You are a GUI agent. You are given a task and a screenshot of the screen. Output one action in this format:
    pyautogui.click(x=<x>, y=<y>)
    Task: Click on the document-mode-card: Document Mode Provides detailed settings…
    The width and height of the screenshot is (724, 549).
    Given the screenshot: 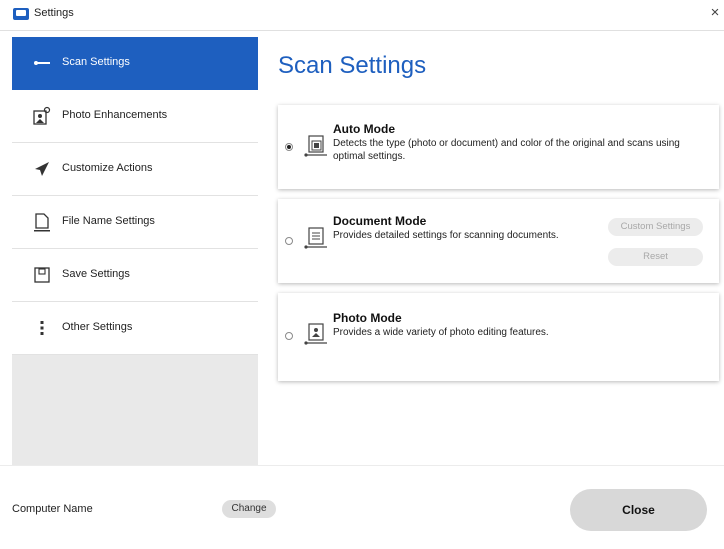 What is the action you would take?
    pyautogui.click(x=498, y=241)
    